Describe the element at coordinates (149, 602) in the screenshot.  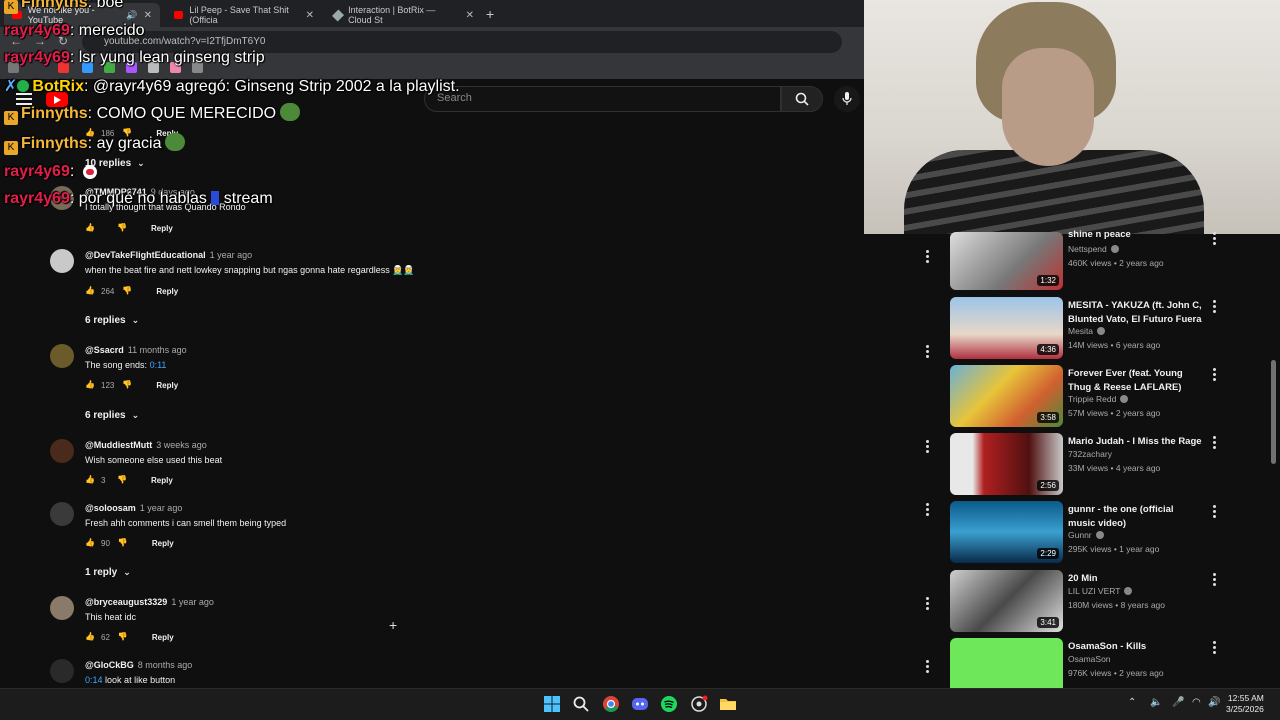
I see `comment-author: @bryceaugust3329 1 year ago` at that location.